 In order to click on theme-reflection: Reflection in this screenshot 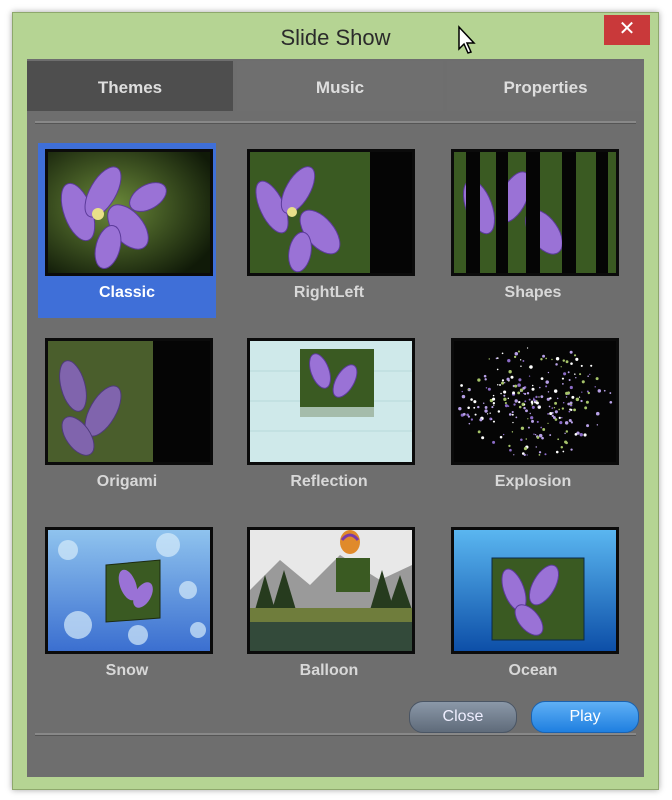, I will do `click(329, 419)`.